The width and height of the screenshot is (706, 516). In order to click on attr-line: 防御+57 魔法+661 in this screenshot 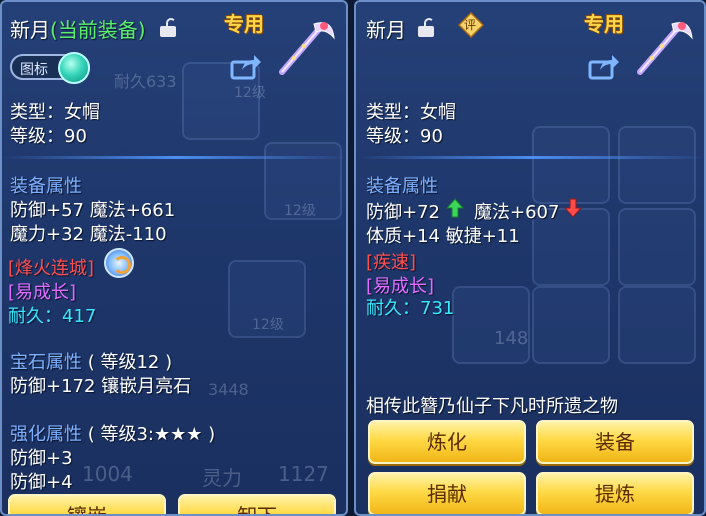, I will do `click(93, 210)`.